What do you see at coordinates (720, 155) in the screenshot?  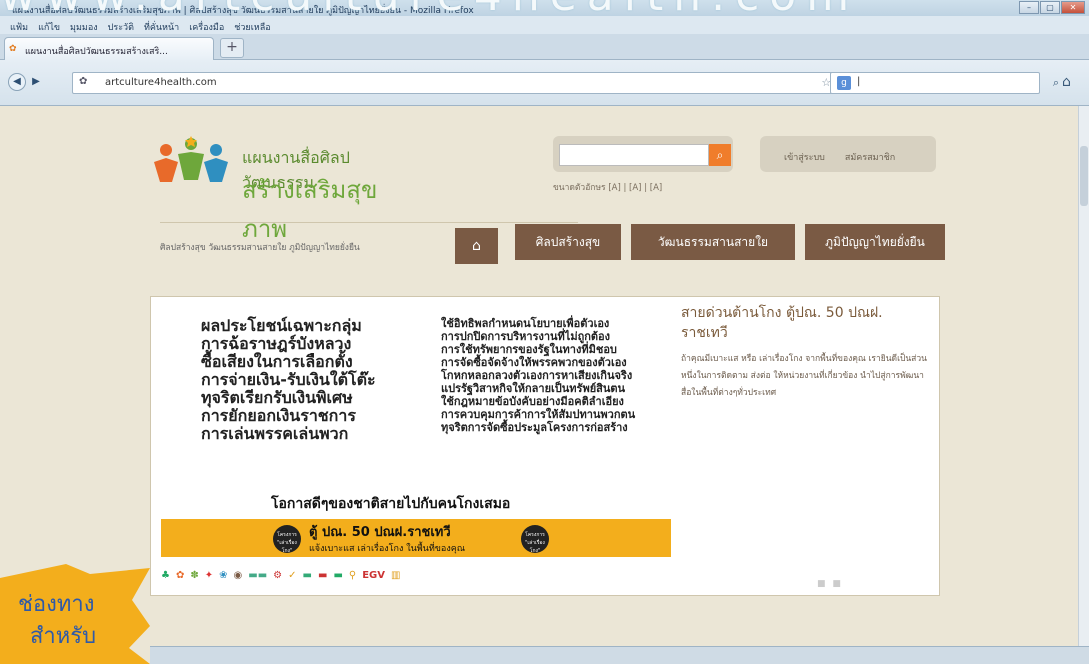 I see `site-search-button: ⌕` at bounding box center [720, 155].